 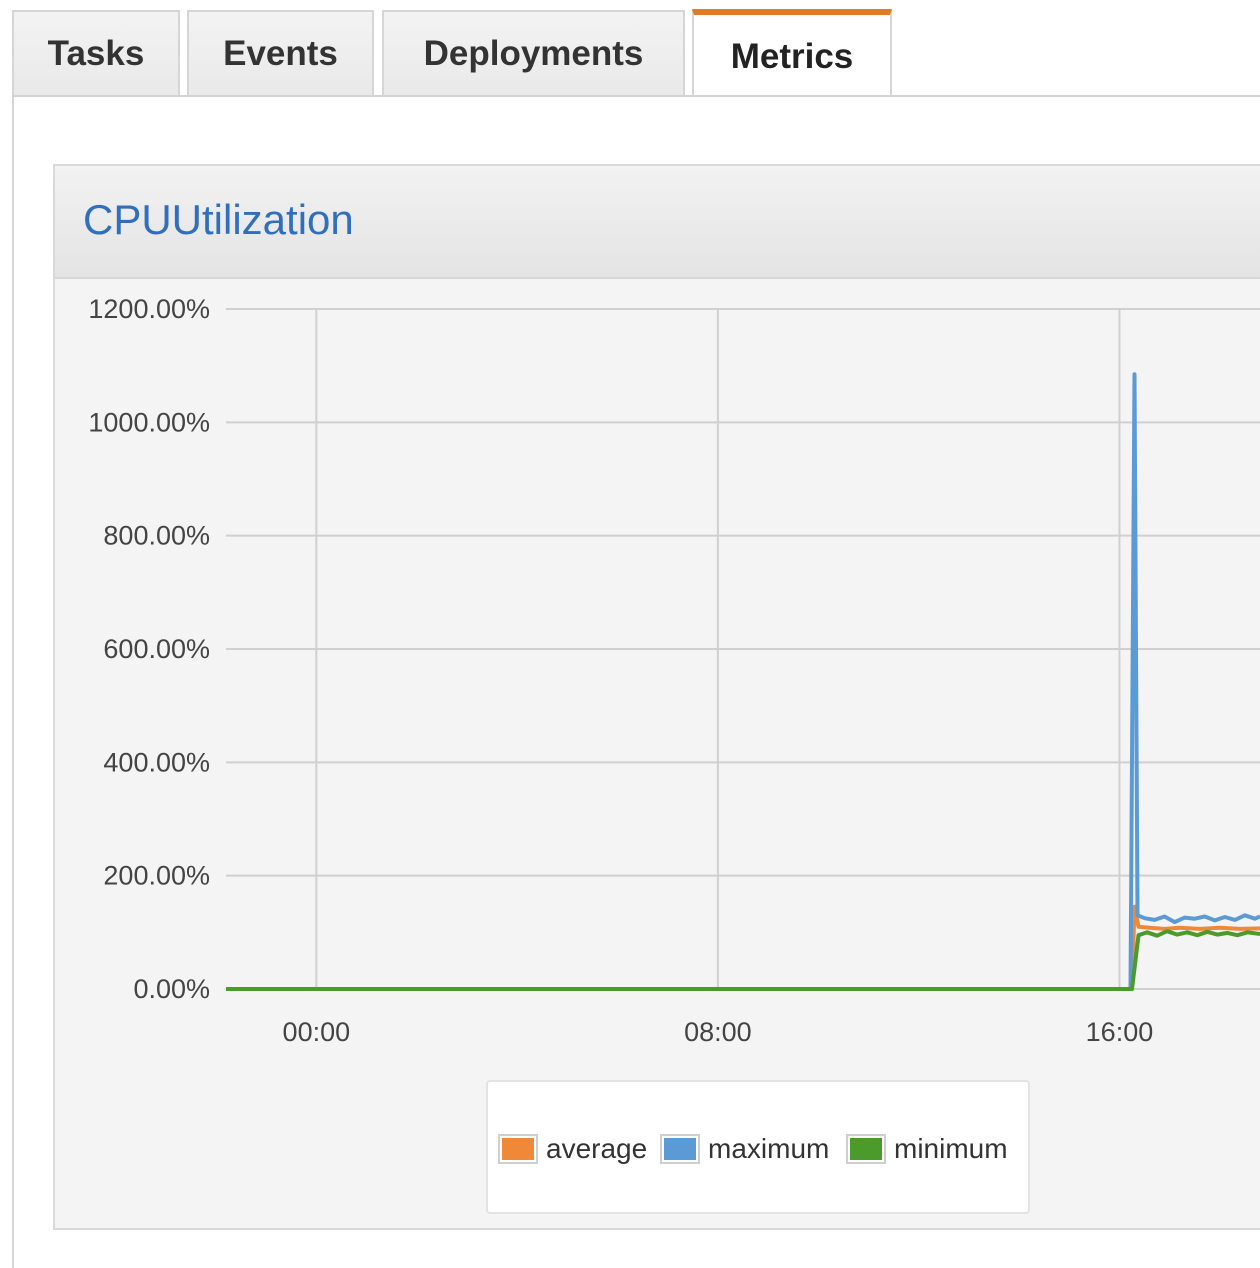 I want to click on y-tick-label: 600.00%, so click(x=156, y=649).